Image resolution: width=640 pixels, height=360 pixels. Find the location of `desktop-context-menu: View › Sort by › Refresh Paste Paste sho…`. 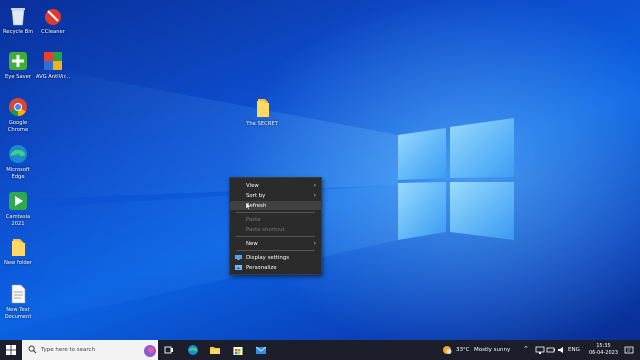

desktop-context-menu: View › Sort by › Refresh Paste Paste sho… is located at coordinates (275, 226).